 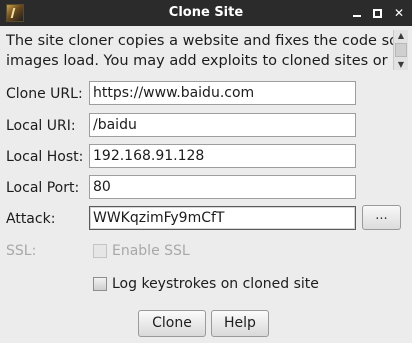 I want to click on log-keystrokes-label: Log keystrokes on cloned site, so click(x=215, y=284).